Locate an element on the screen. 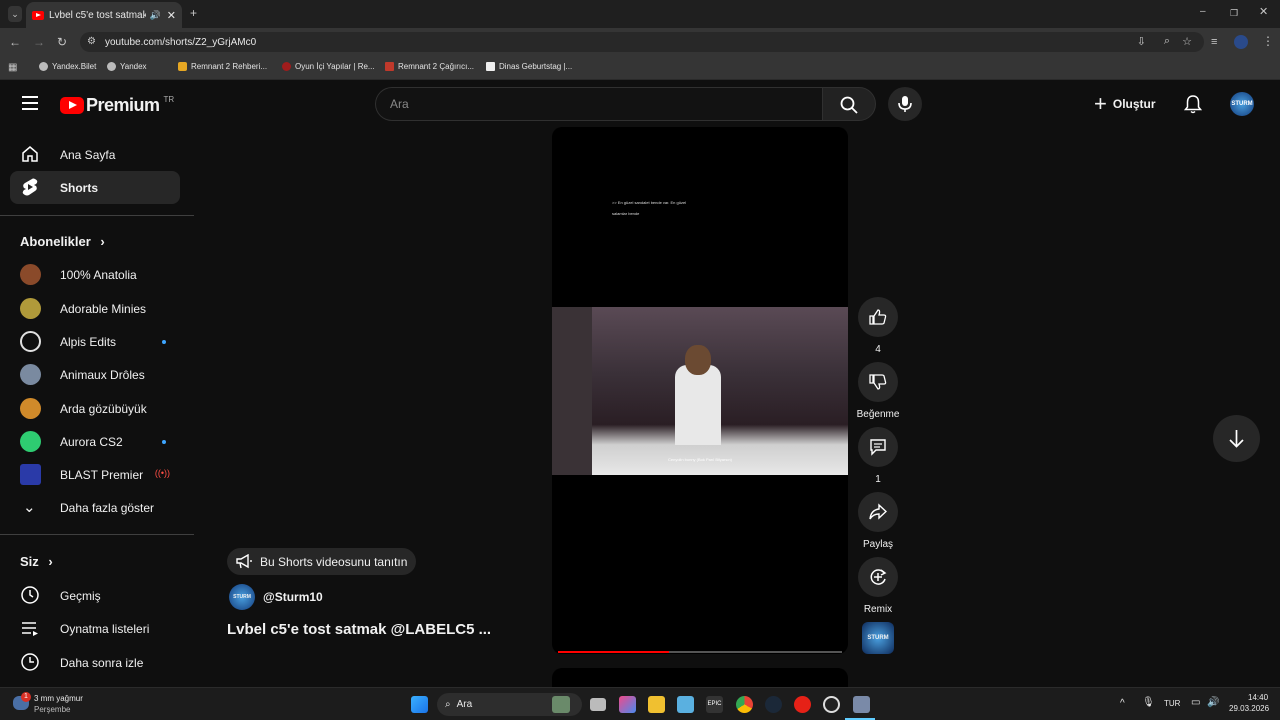 The width and height of the screenshot is (1280, 720). subscription-item: Arda gözübüyük is located at coordinates (95, 408).